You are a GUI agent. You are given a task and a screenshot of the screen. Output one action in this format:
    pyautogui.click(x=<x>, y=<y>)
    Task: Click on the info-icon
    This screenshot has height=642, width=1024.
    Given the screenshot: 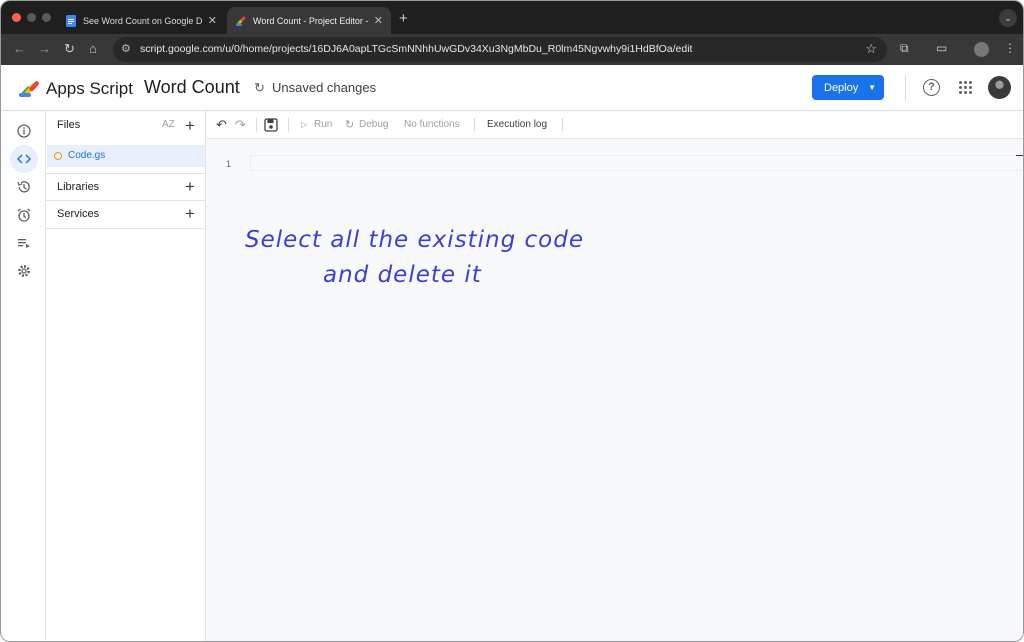 What is the action you would take?
    pyautogui.click(x=24, y=131)
    